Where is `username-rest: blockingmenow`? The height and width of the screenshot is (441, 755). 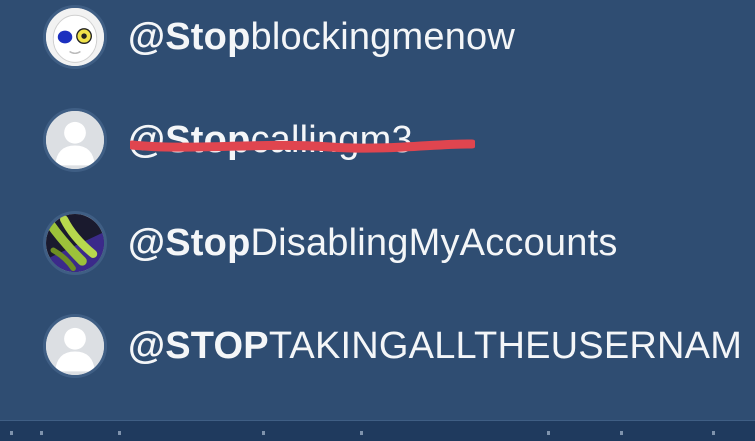 username-rest: blockingmenow is located at coordinates (383, 37).